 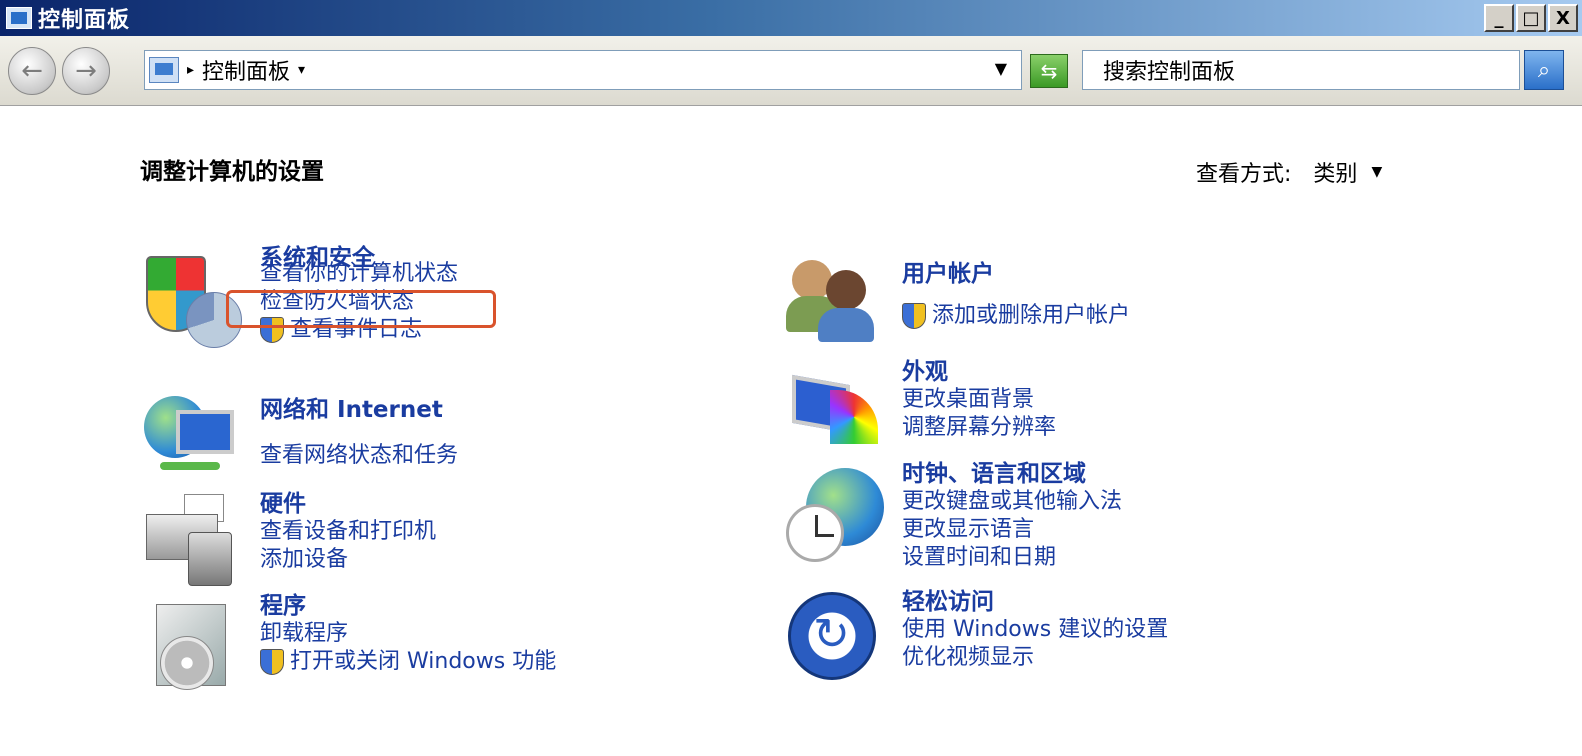 What do you see at coordinates (1016, 295) in the screenshot?
I see `category-user-accounts: 用户帐户 添加或删除用户帐户` at bounding box center [1016, 295].